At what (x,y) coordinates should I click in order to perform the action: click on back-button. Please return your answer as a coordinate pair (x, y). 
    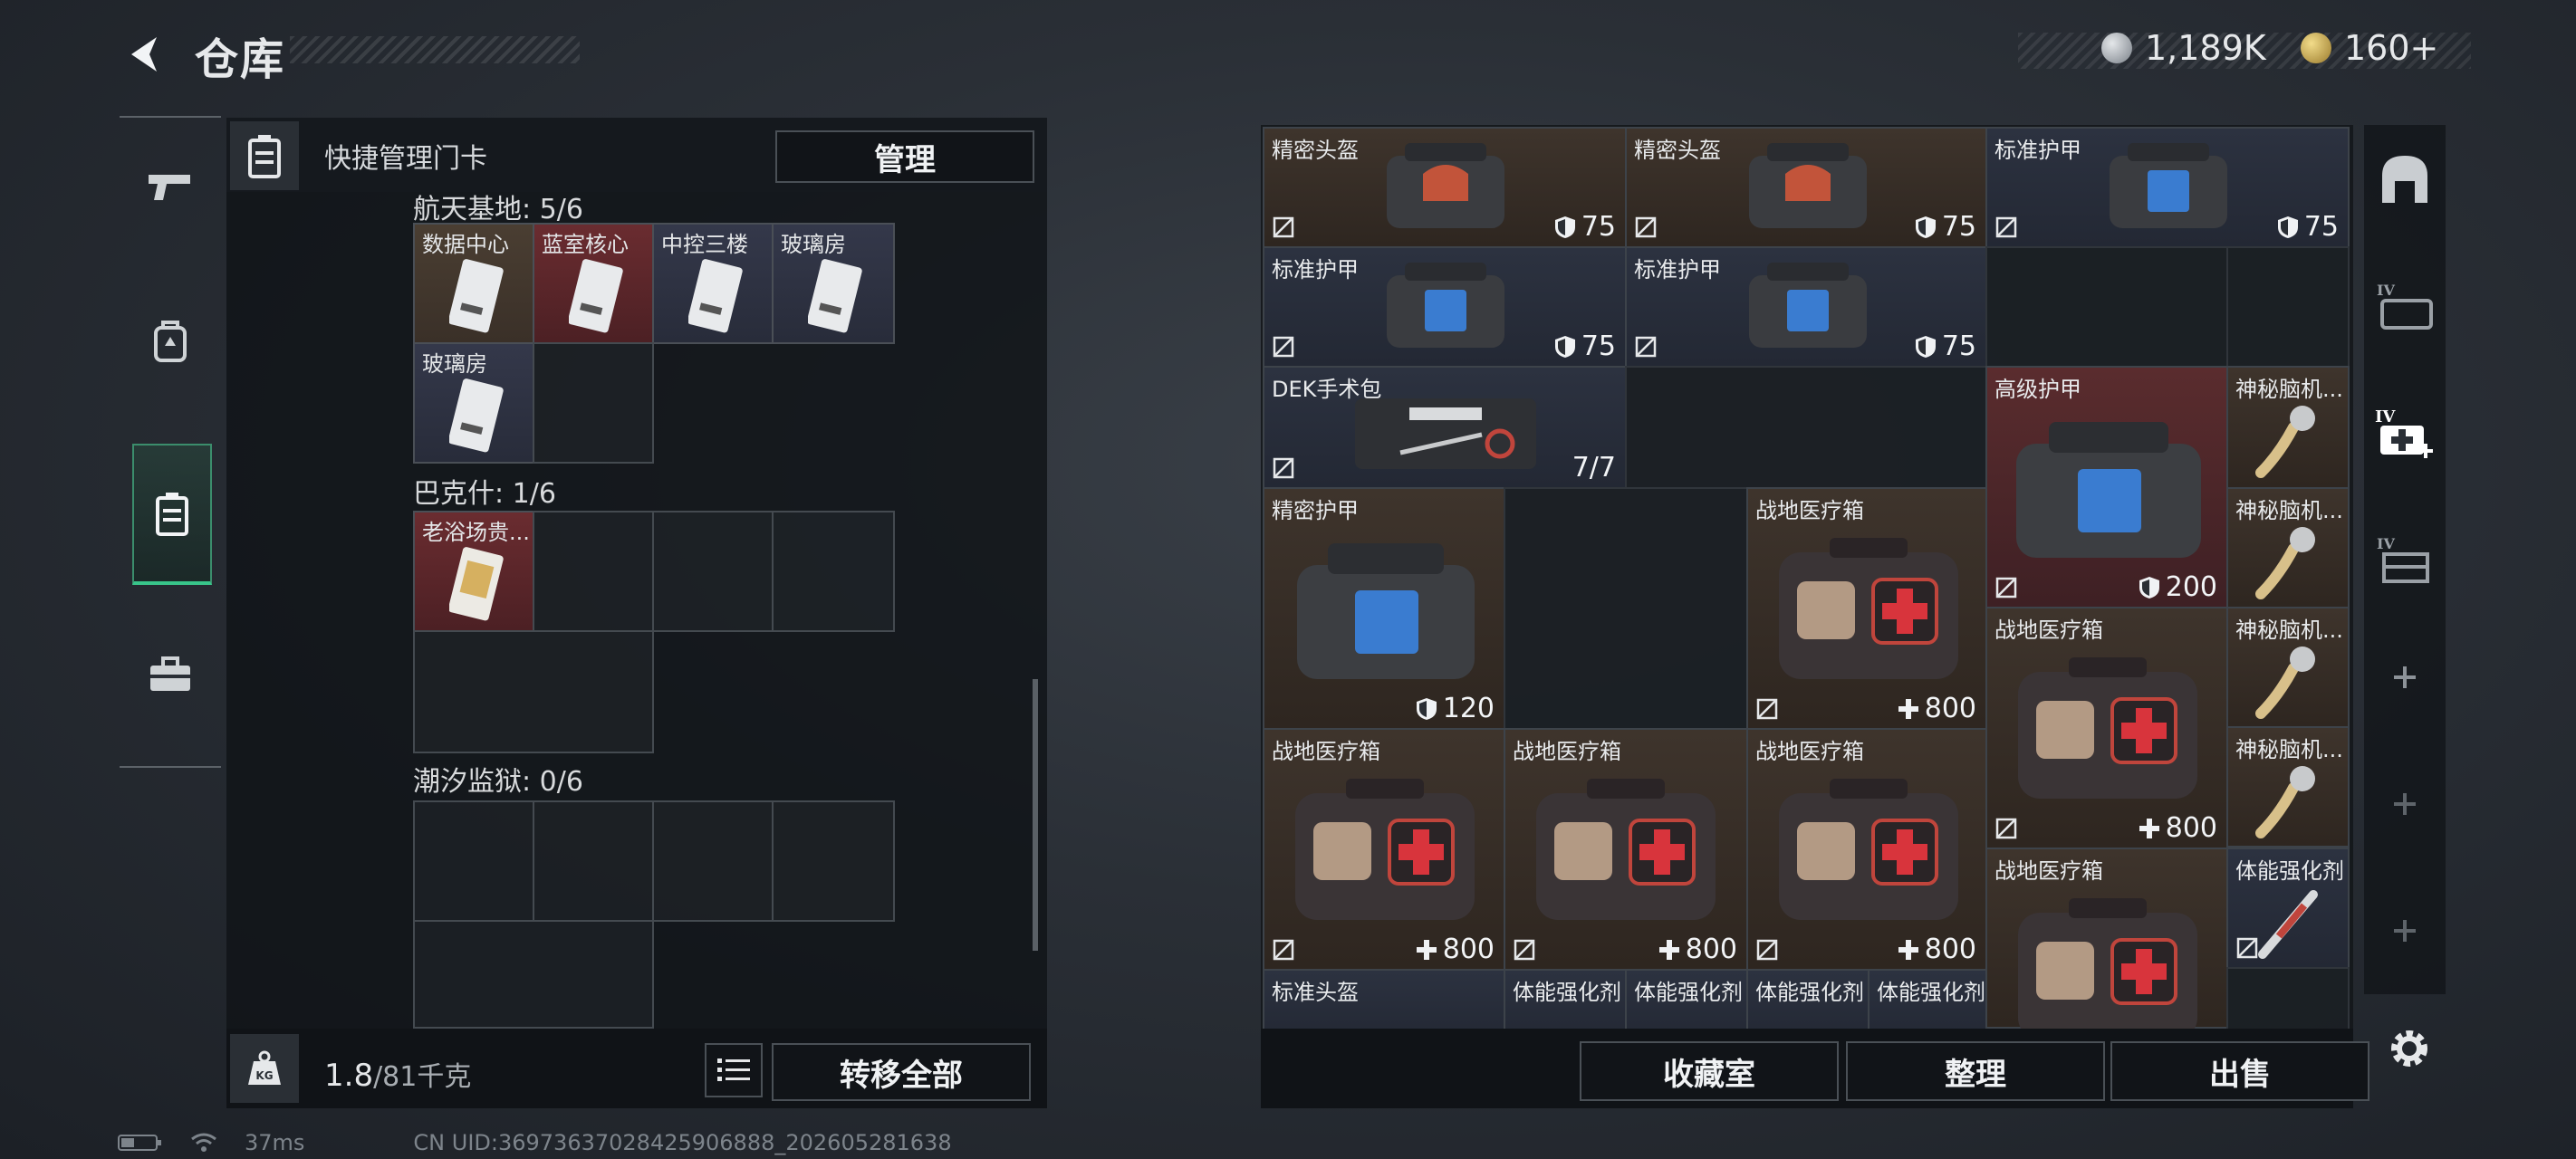
    Looking at the image, I should click on (145, 54).